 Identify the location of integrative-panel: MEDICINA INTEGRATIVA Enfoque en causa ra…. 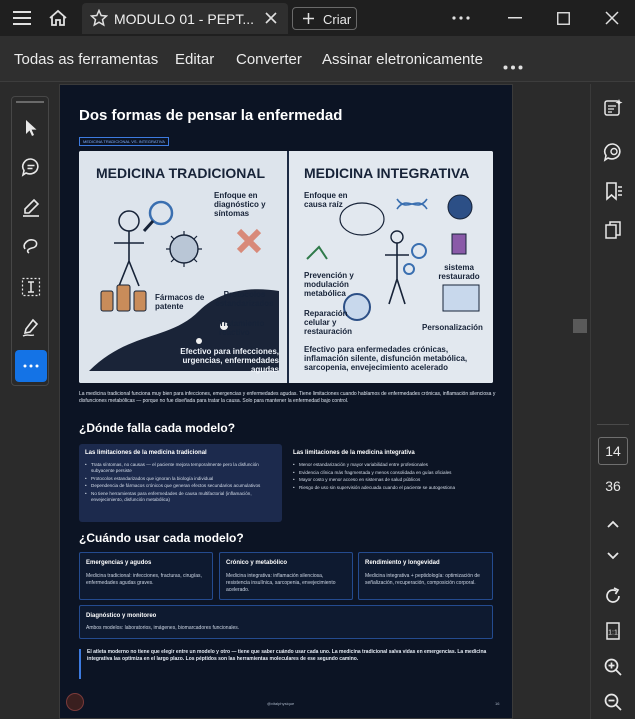
(390, 267).